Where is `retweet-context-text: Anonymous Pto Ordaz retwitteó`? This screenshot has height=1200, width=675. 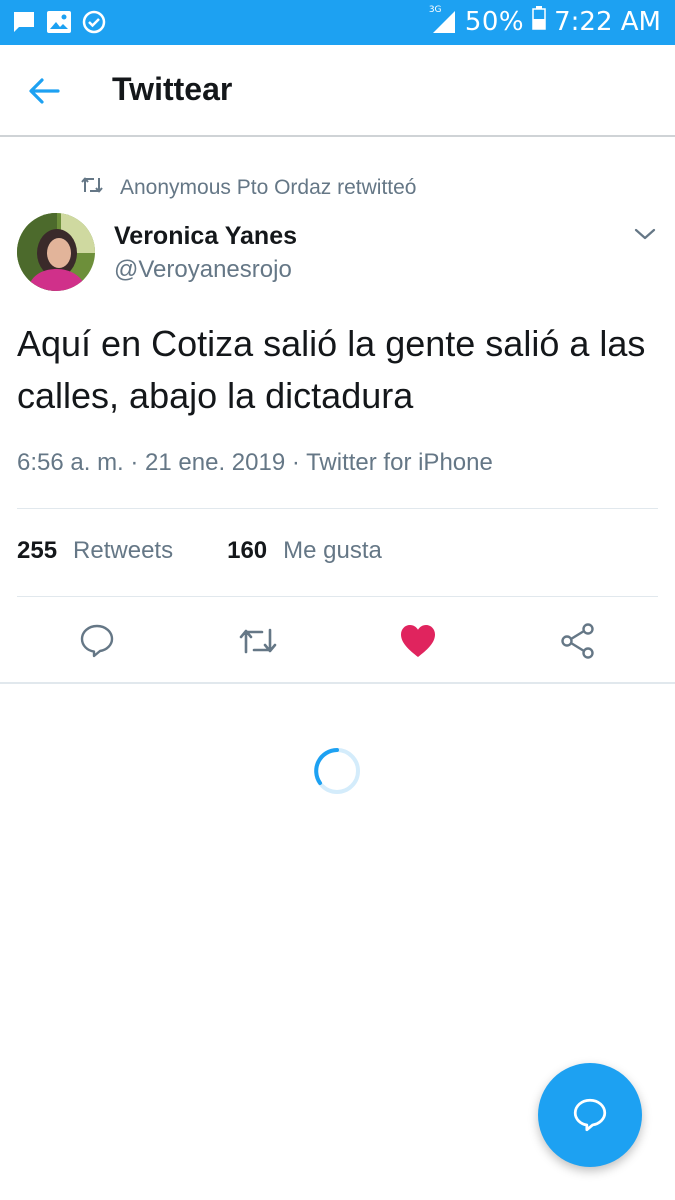 retweet-context-text: Anonymous Pto Ordaz retwitteó is located at coordinates (268, 187).